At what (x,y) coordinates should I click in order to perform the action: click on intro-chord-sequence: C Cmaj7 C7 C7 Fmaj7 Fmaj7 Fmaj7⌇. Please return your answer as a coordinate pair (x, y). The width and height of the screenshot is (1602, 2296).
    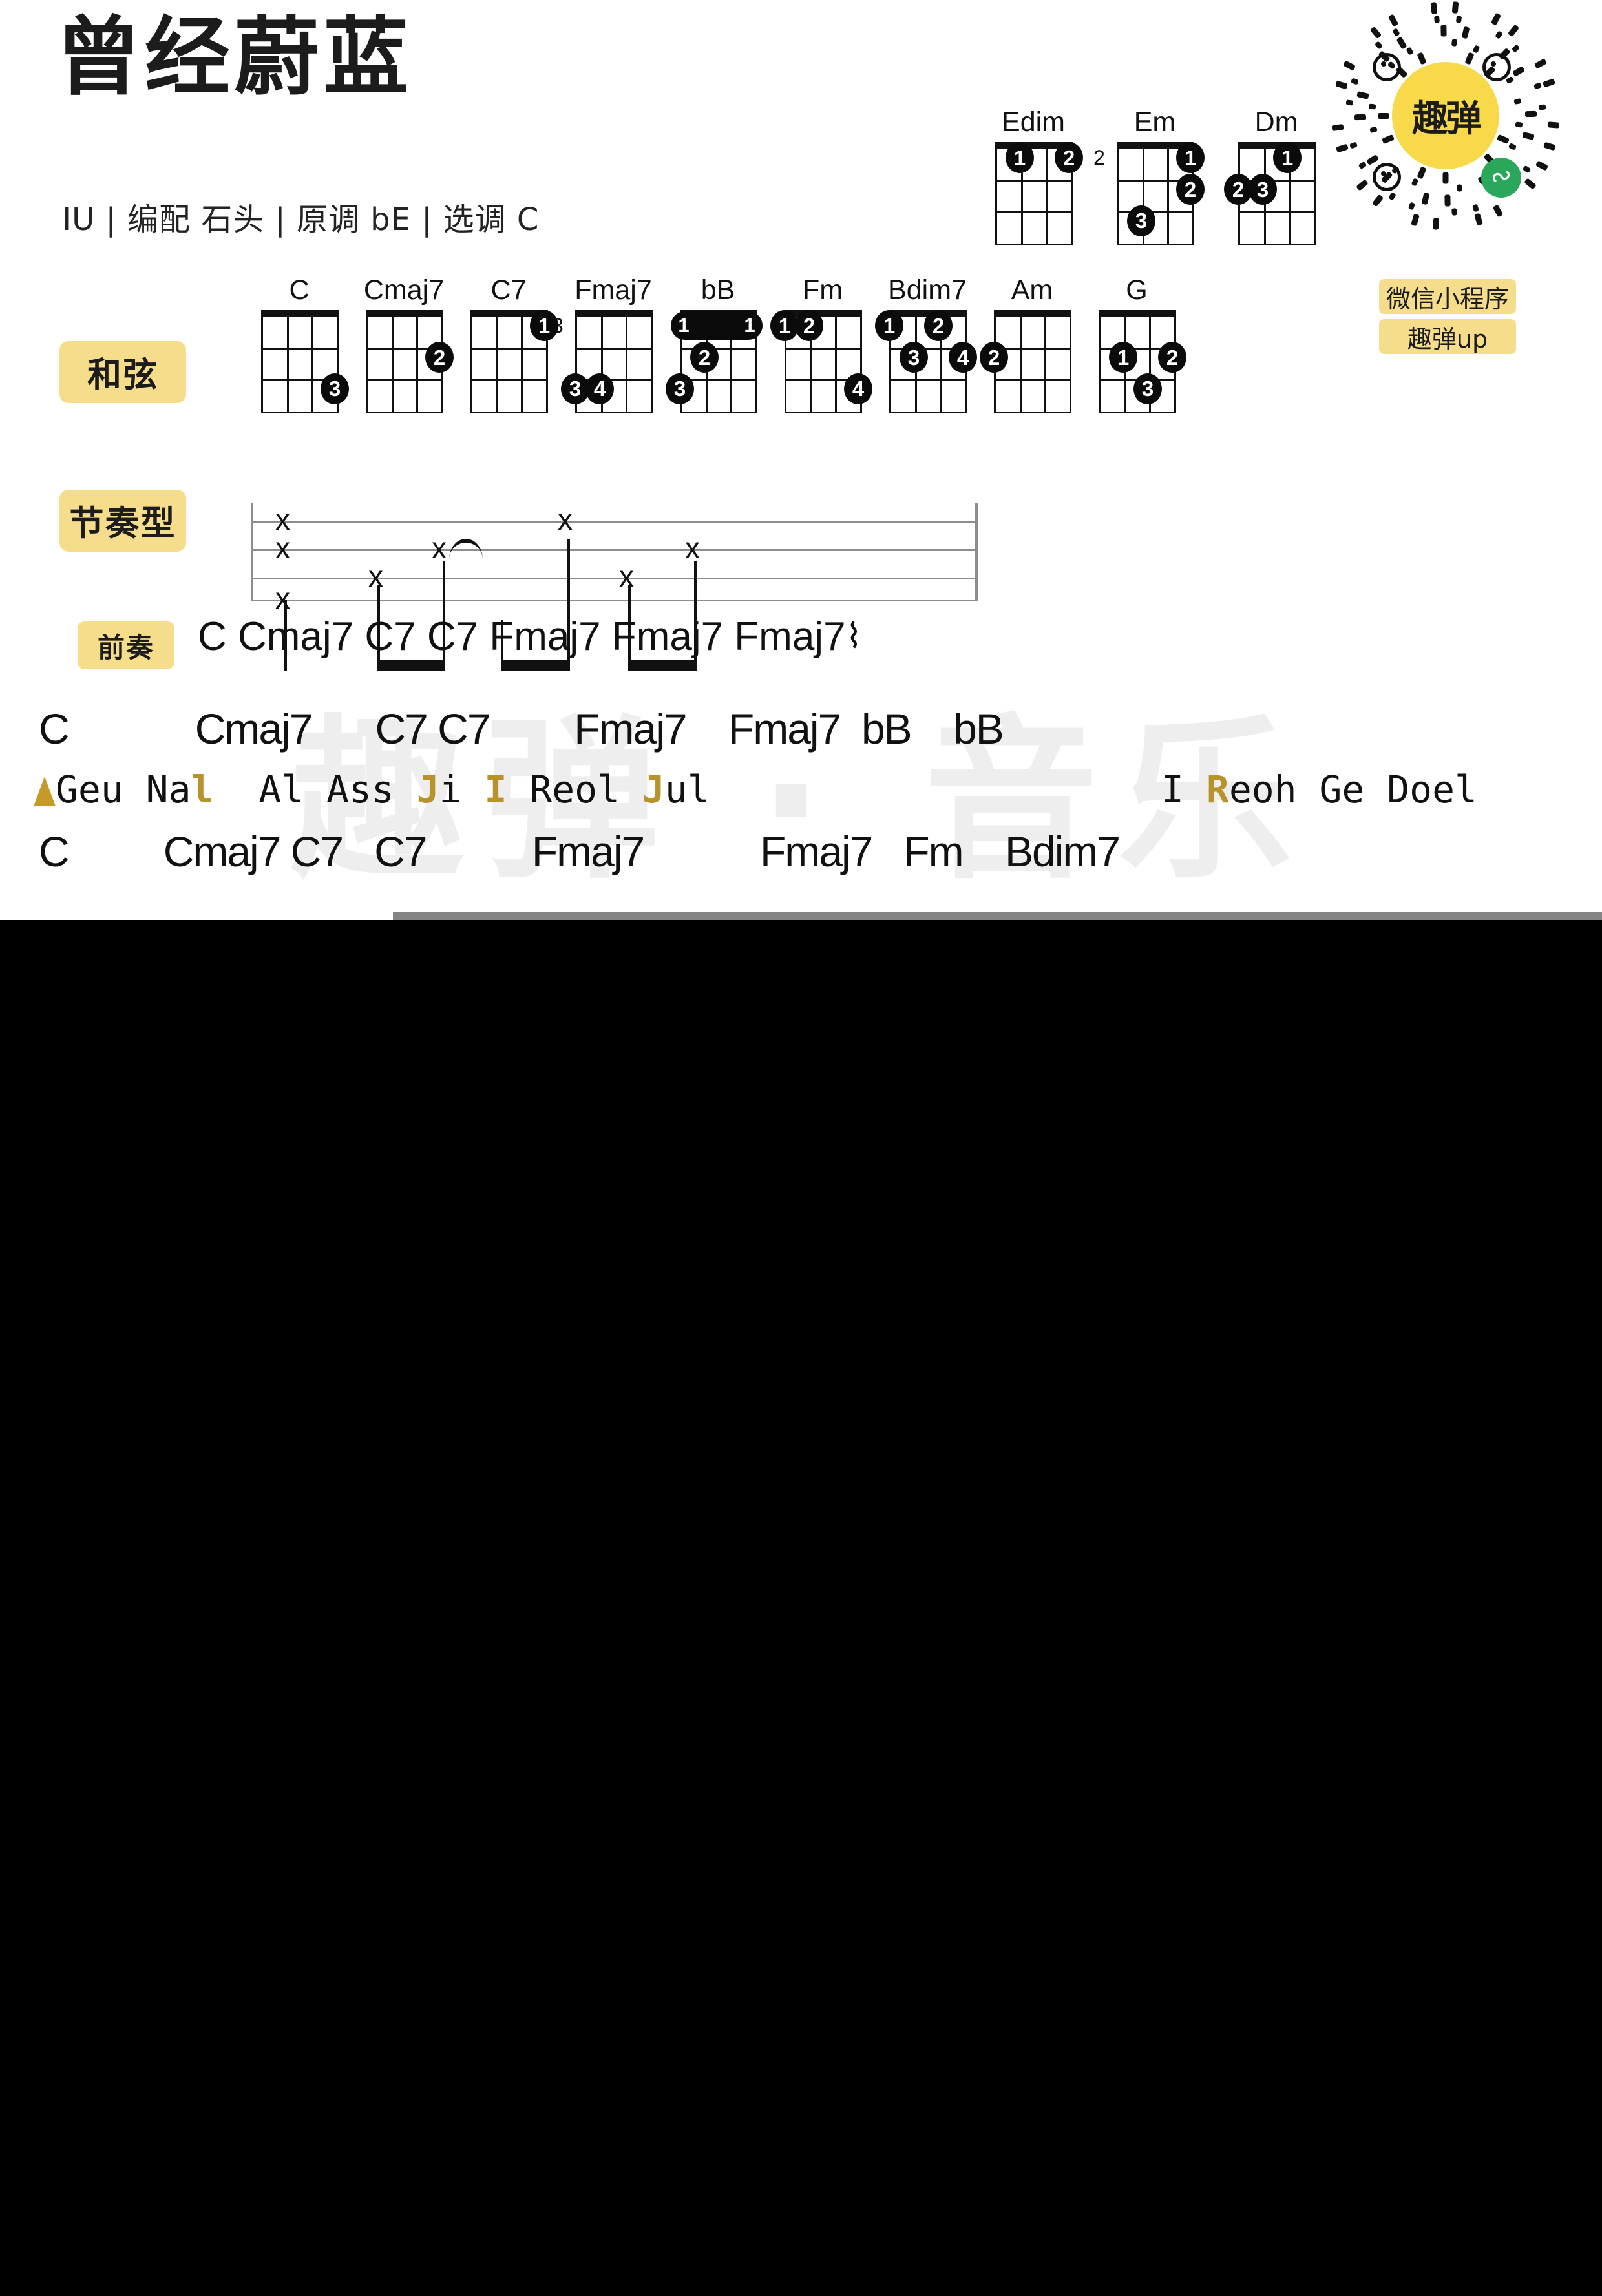
    Looking at the image, I should click on (530, 637).